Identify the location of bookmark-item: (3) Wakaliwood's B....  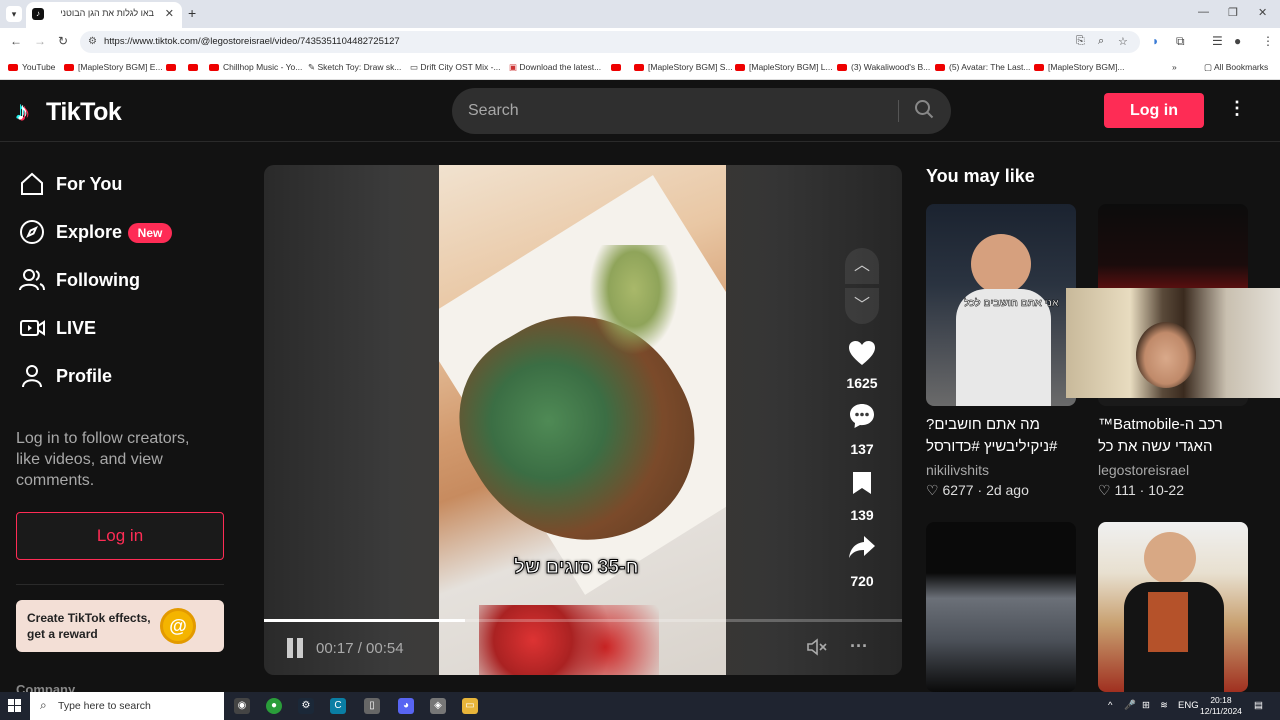
(883, 67).